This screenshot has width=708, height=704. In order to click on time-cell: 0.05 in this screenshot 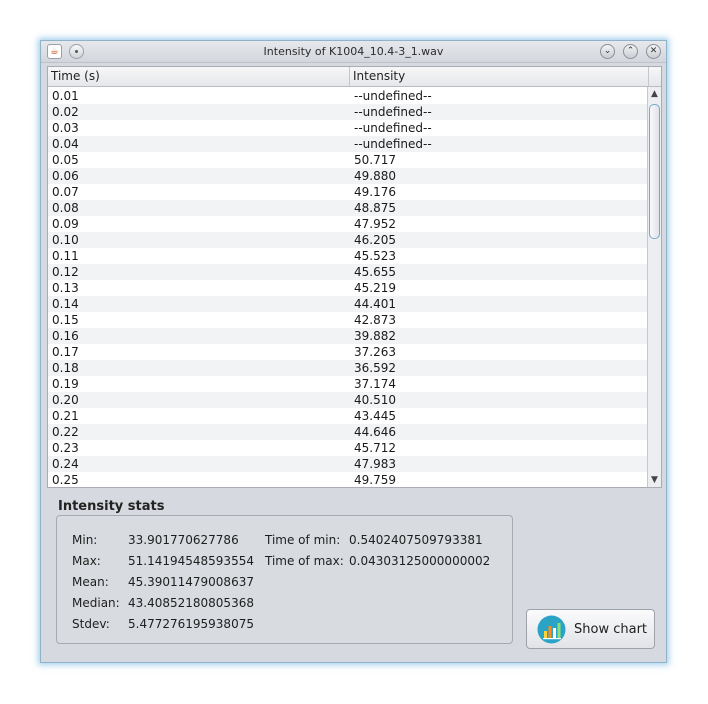, I will do `click(65, 160)`.